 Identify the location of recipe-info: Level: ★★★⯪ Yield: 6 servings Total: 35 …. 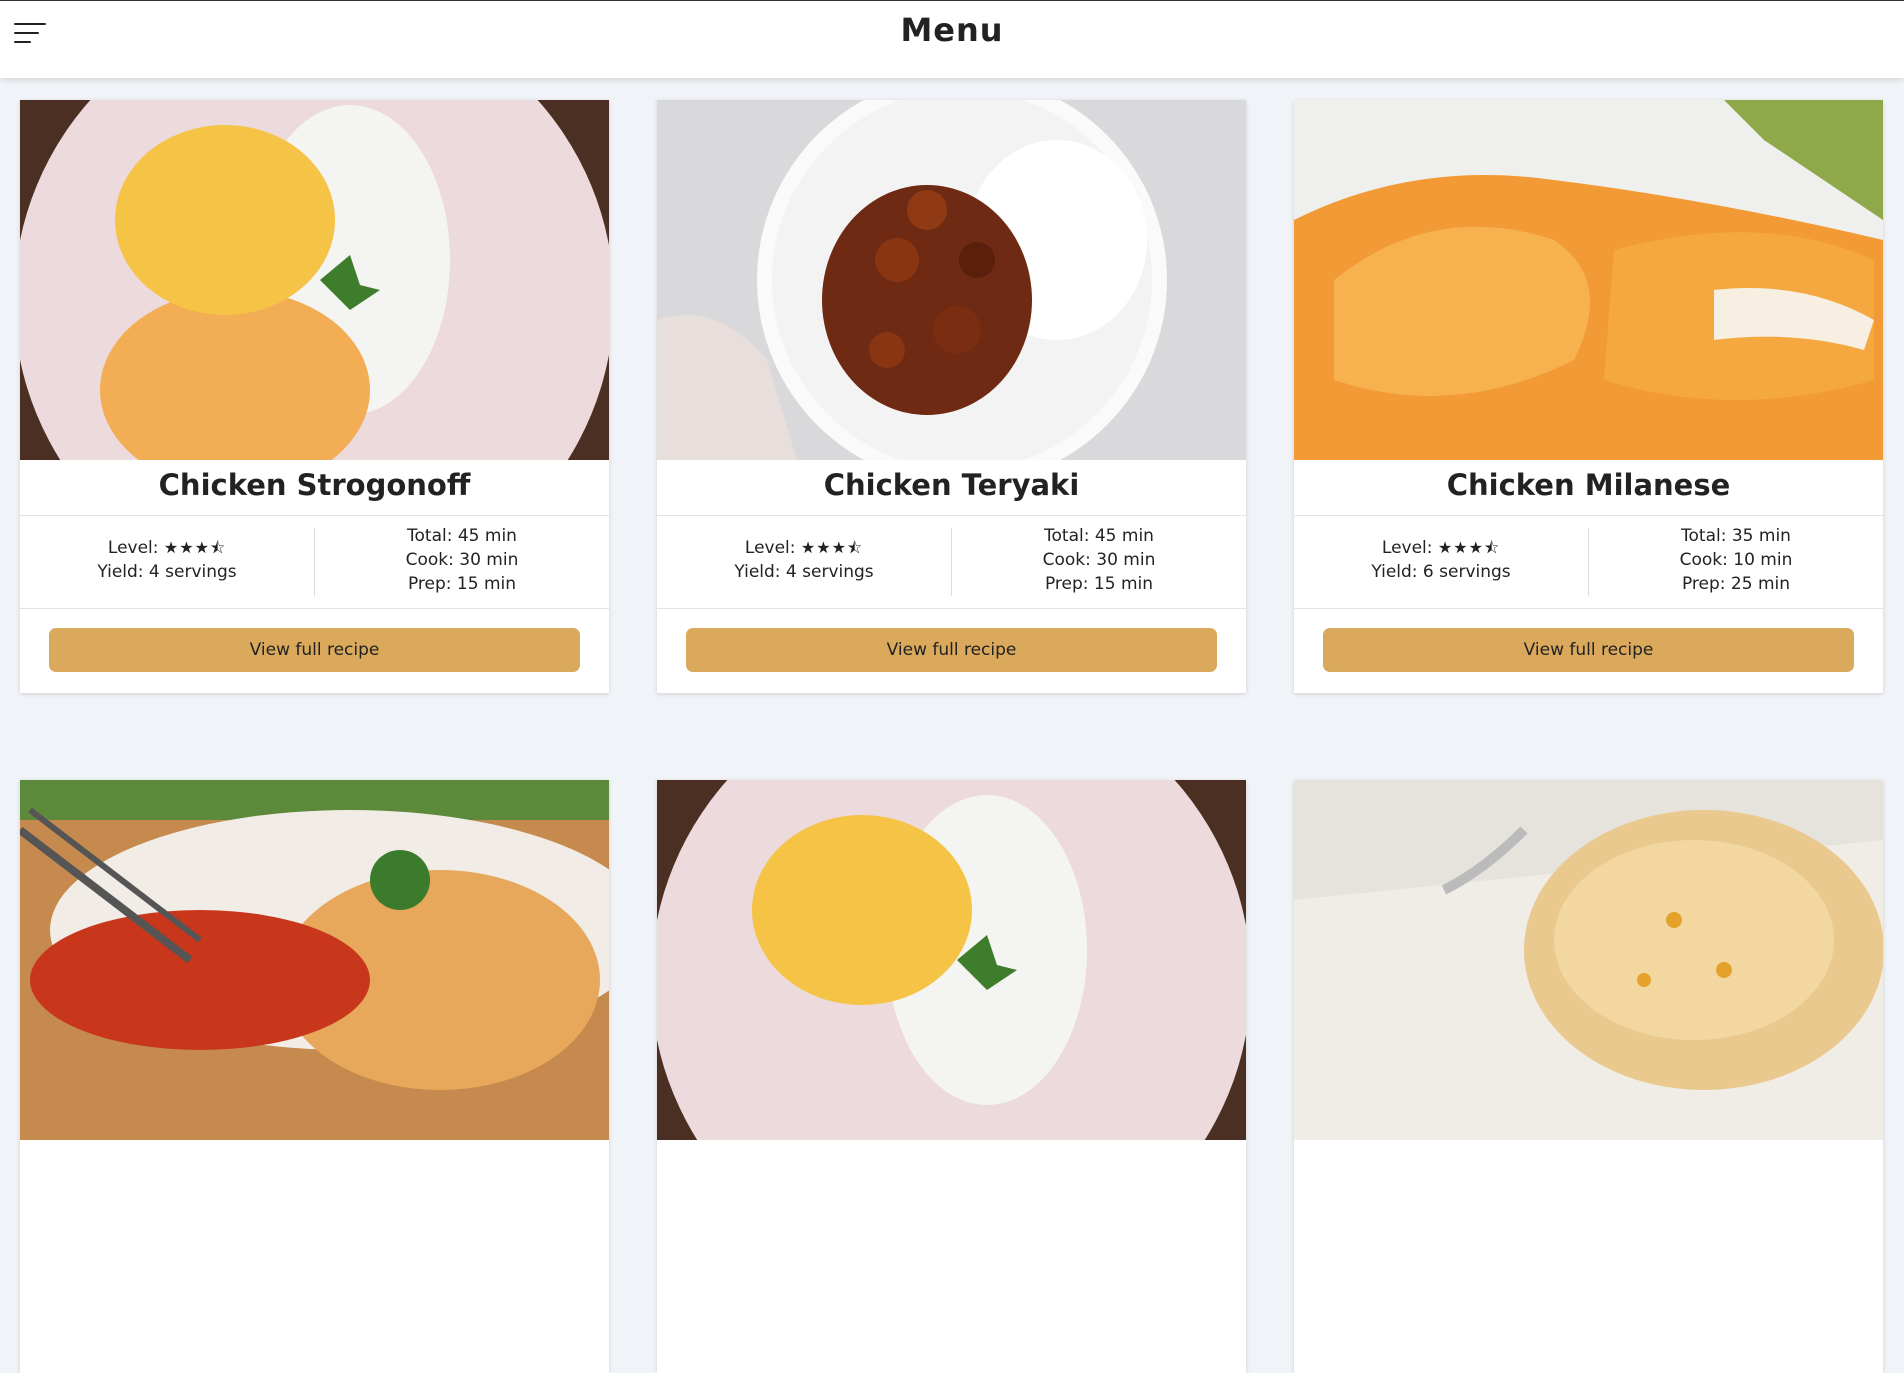
(1588, 562).